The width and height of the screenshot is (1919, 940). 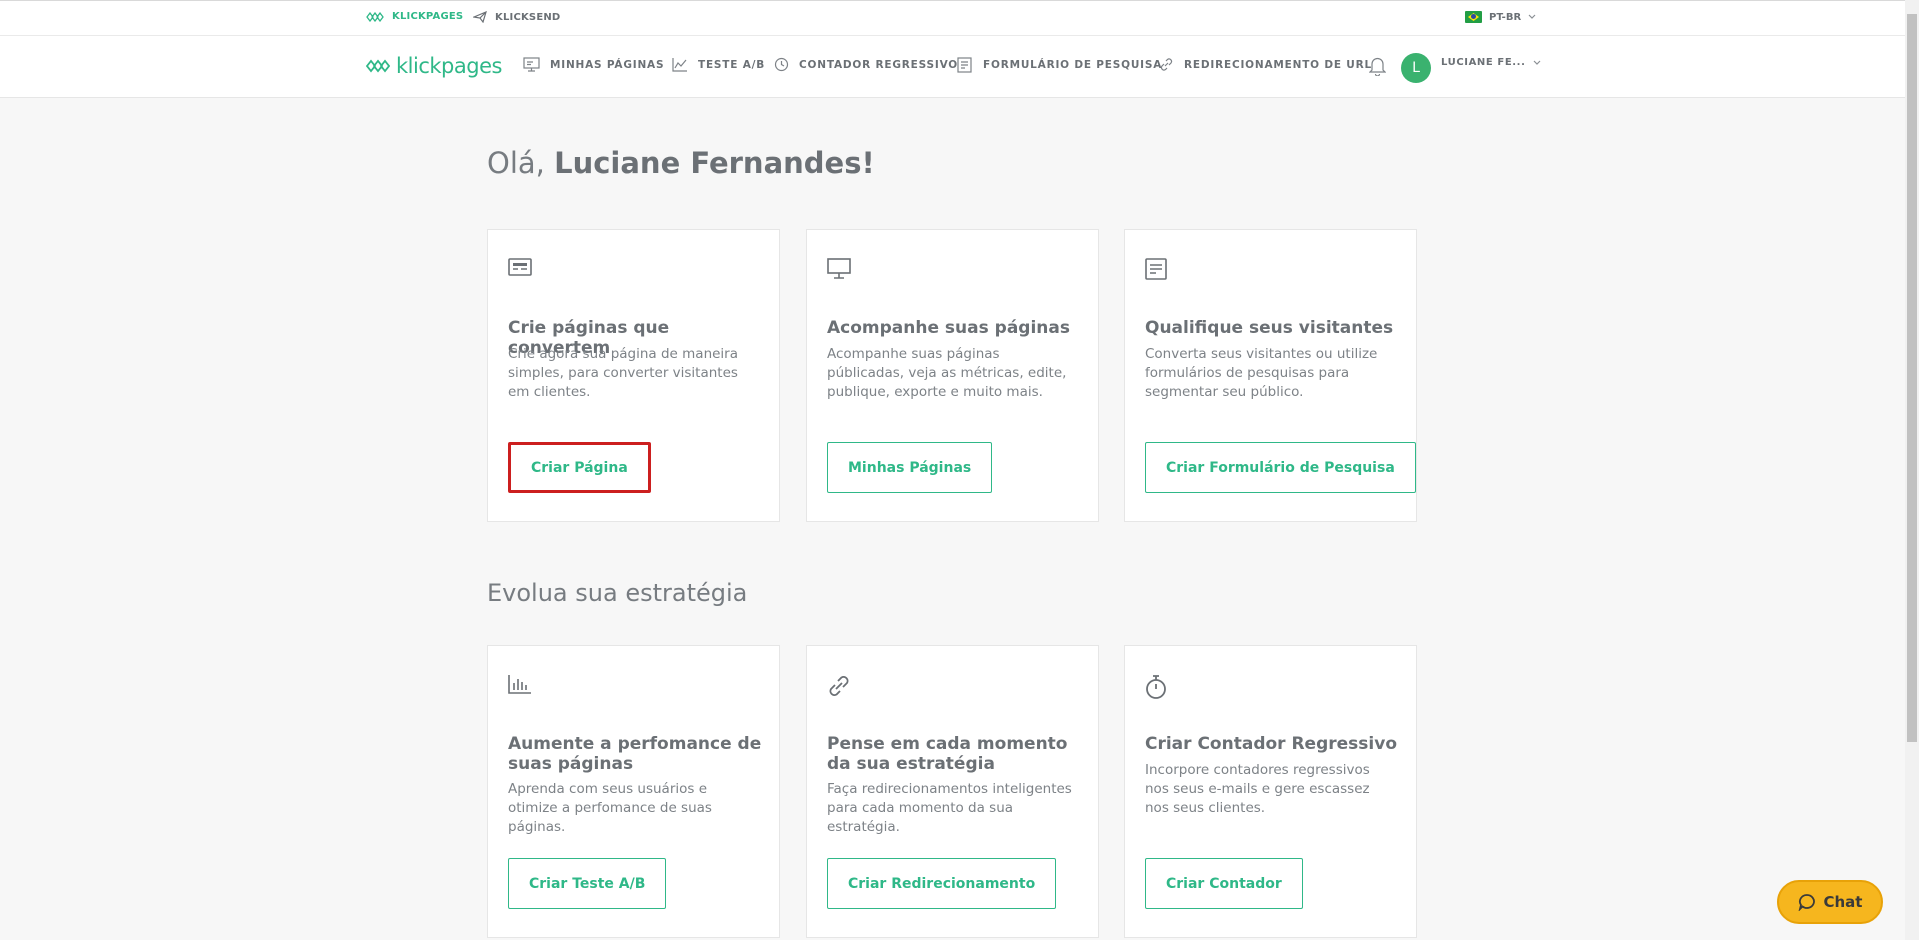 I want to click on nav-item-redirecionamento-url: REDIRECIONAMENTO DE URL, so click(x=1265, y=64).